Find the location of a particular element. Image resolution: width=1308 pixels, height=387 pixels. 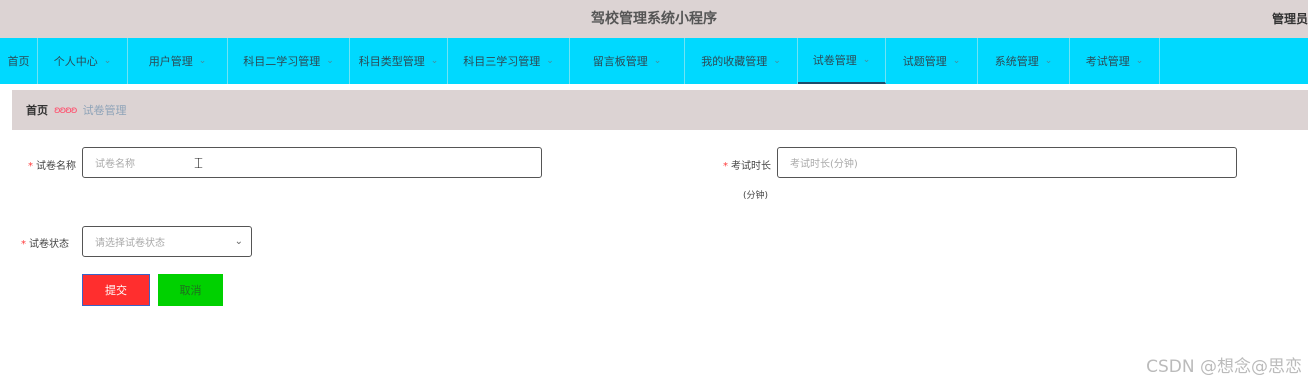

paper-name-label: * 试卷名称 is located at coordinates (52, 164).